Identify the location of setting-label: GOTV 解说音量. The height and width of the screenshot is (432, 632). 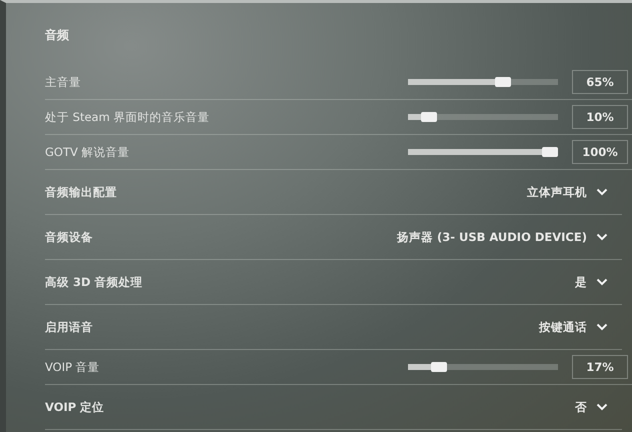
(88, 152).